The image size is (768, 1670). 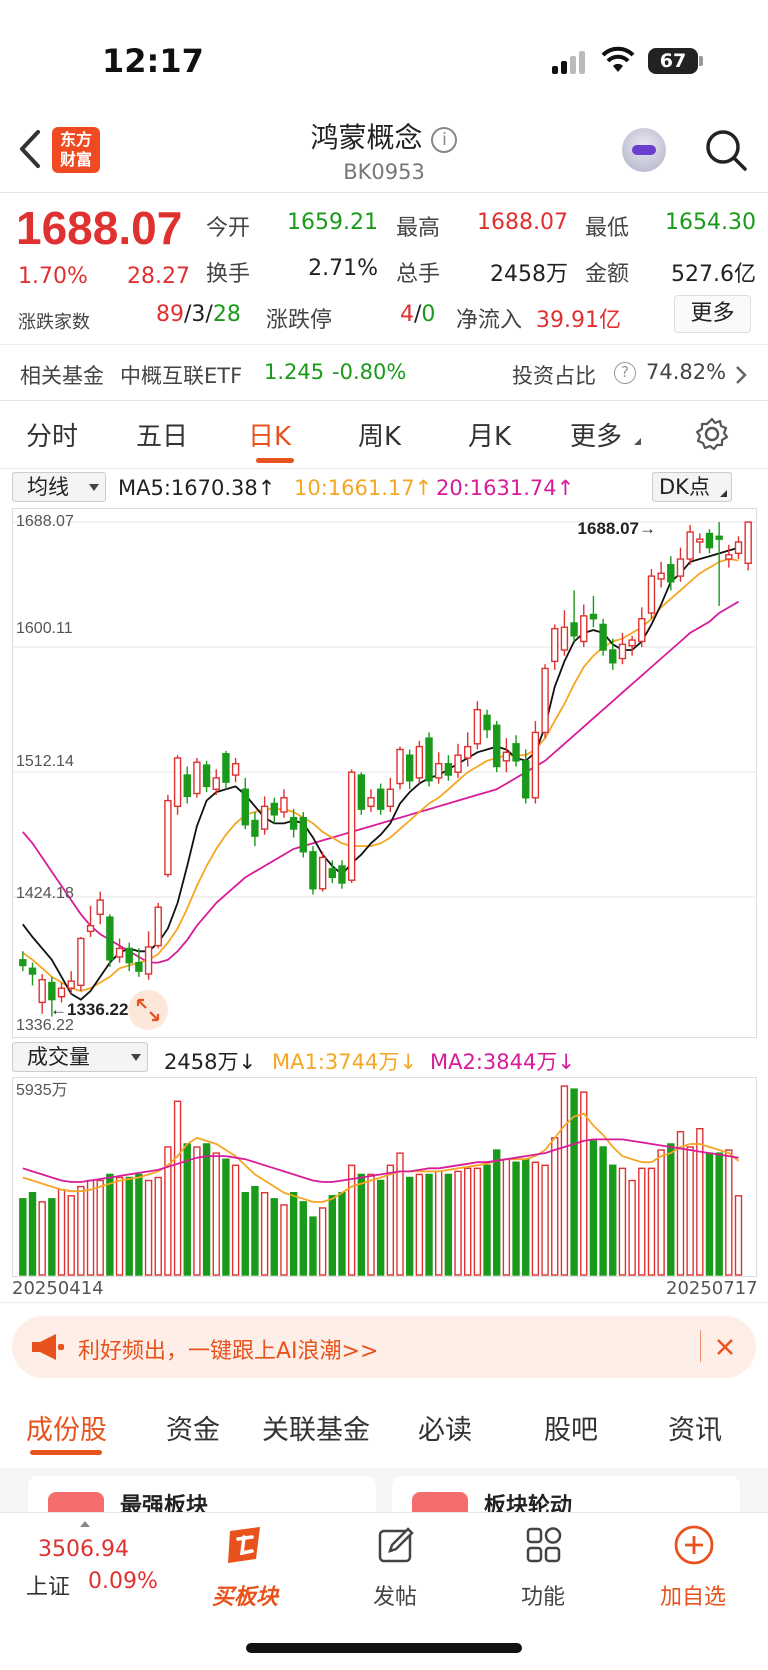 What do you see at coordinates (170, 314) in the screenshot?
I see `up-count: 89` at bounding box center [170, 314].